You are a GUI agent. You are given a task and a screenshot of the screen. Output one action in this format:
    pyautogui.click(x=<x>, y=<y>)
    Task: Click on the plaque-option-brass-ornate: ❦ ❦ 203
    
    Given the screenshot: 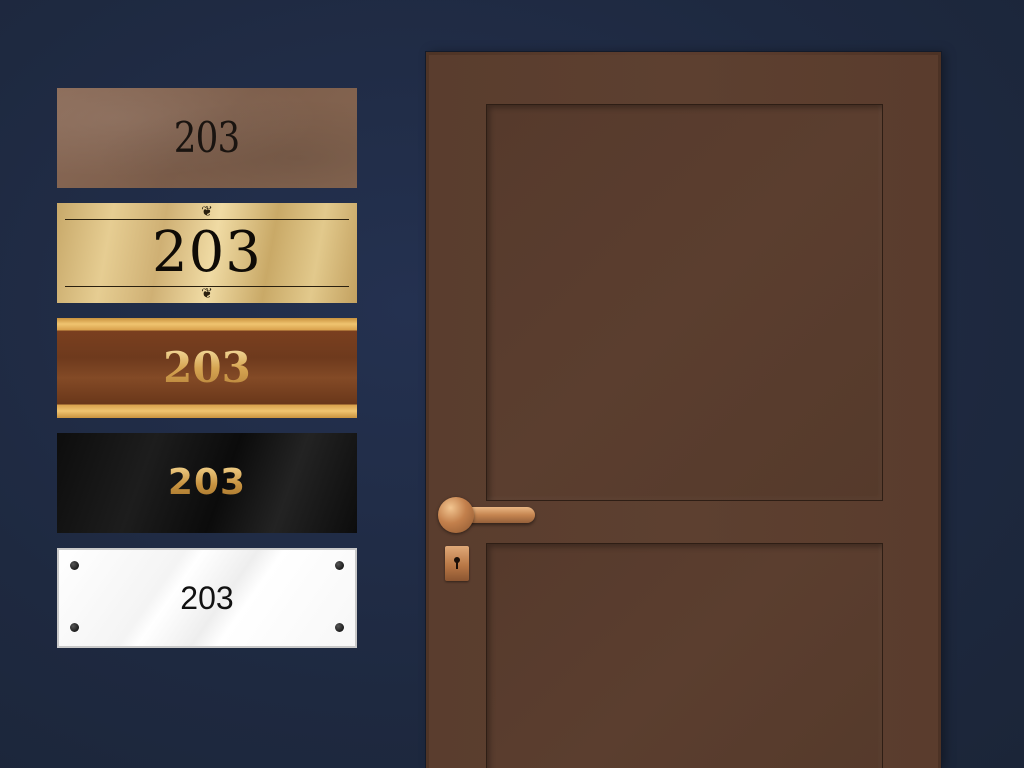 What is the action you would take?
    pyautogui.click(x=207, y=253)
    